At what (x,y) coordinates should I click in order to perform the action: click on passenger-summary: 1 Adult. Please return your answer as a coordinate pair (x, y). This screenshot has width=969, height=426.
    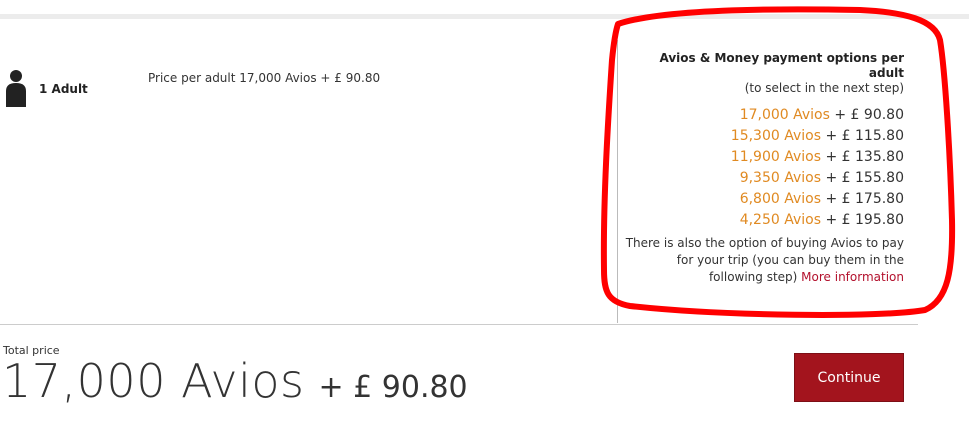
    Looking at the image, I should click on (45, 89).